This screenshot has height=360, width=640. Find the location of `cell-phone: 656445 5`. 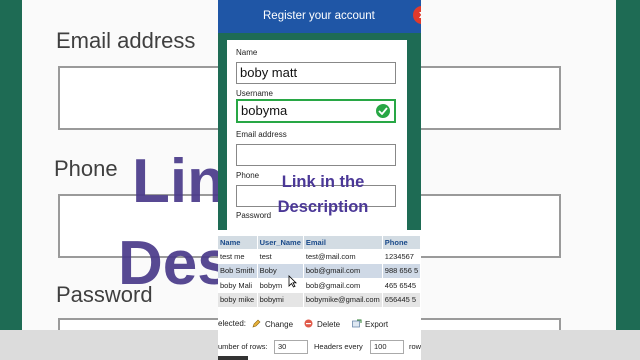

cell-phone: 656445 5 is located at coordinates (401, 299).